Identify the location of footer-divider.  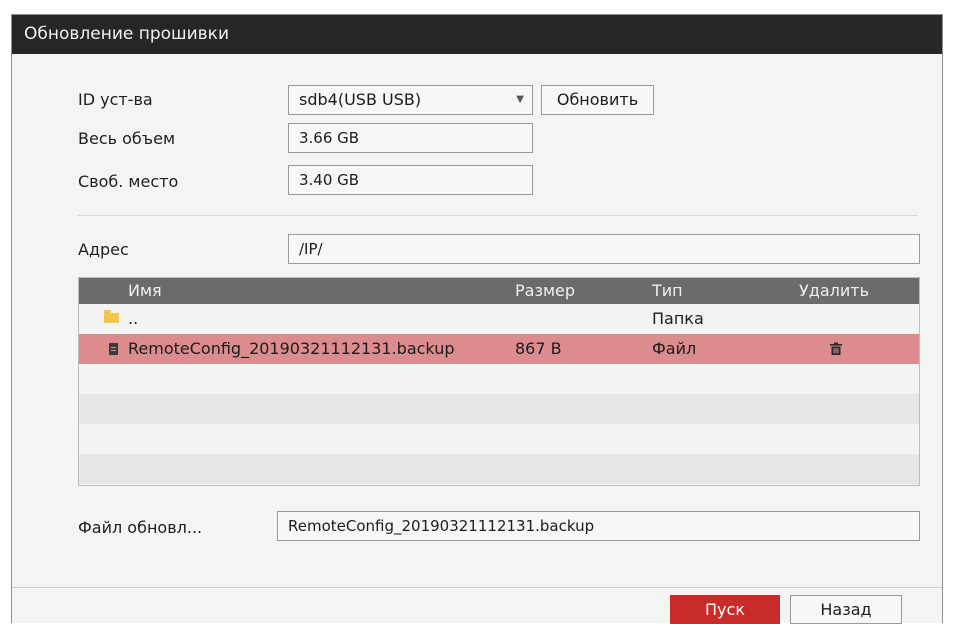
(477, 587).